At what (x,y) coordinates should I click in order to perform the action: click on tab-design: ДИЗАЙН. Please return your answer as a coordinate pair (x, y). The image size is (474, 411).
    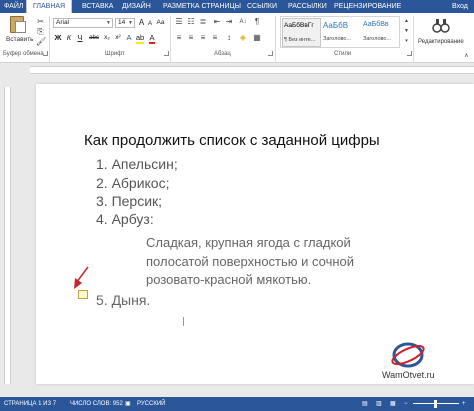
    Looking at the image, I should click on (136, 6).